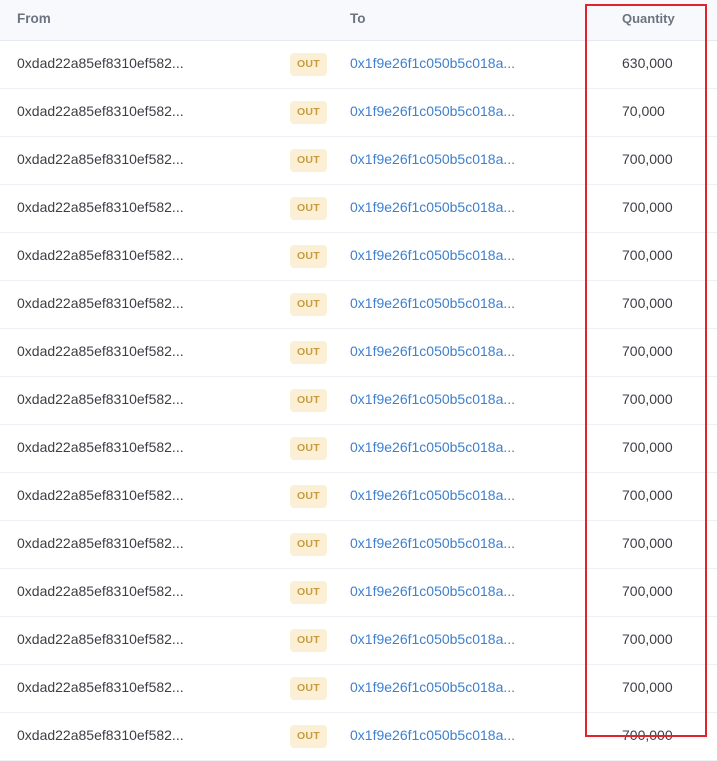 This screenshot has width=717, height=761. I want to click on table-header: From To Quantity, so click(358, 20).